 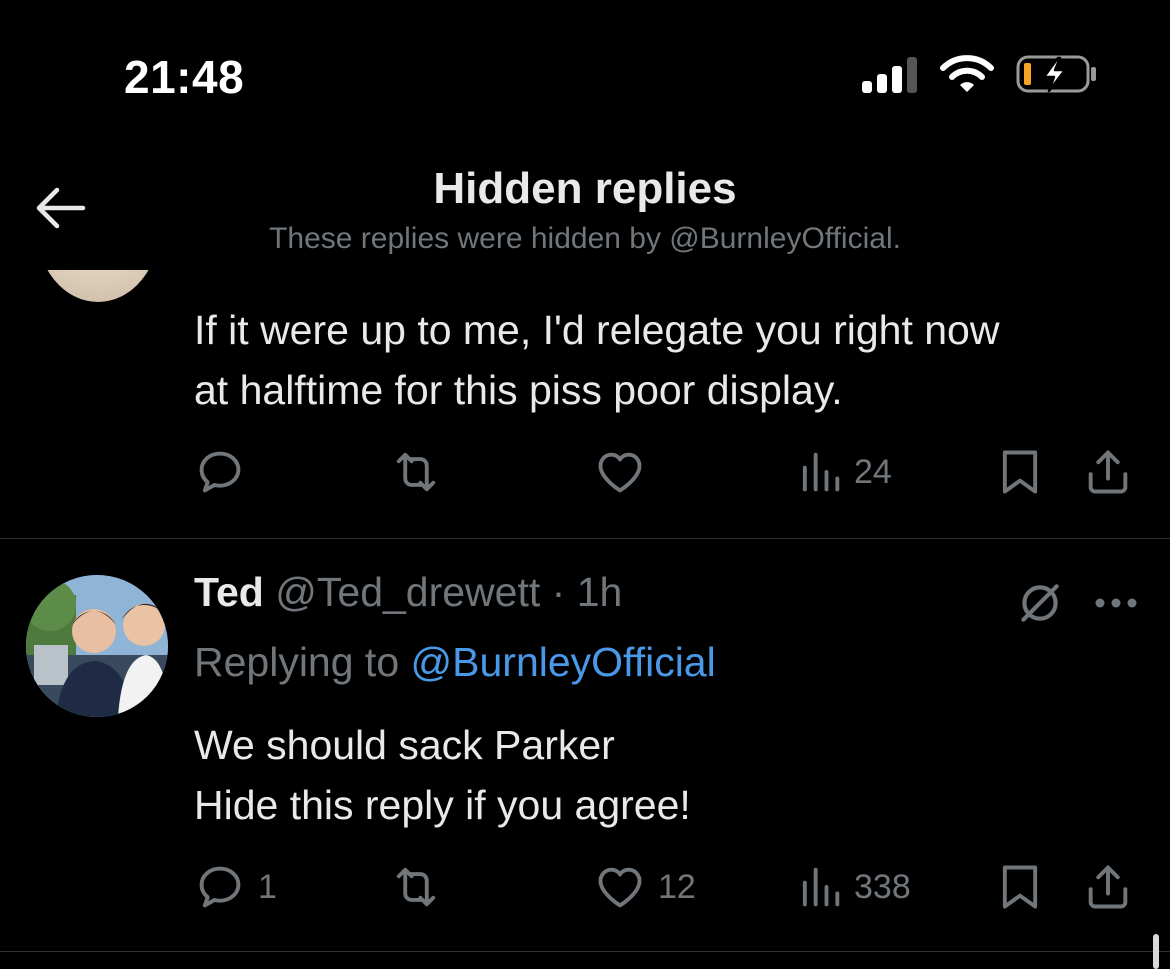 What do you see at coordinates (669, 472) in the screenshot?
I see `tweet-actions: 24` at bounding box center [669, 472].